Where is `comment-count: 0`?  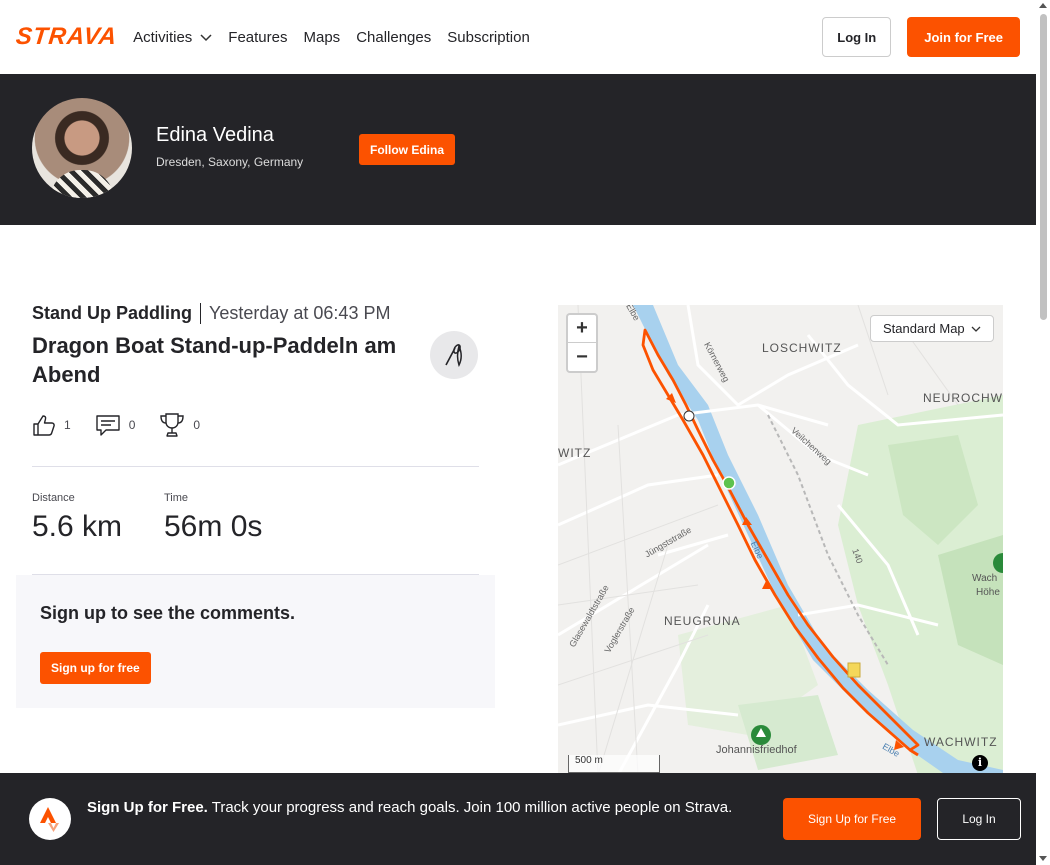 comment-count: 0 is located at coordinates (132, 425).